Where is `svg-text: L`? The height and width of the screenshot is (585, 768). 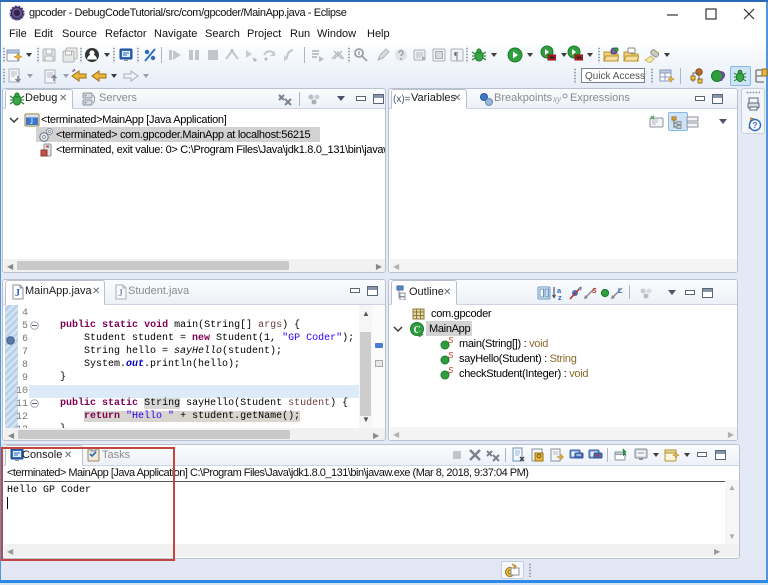
svg-text: L is located at coordinates (620, 291).